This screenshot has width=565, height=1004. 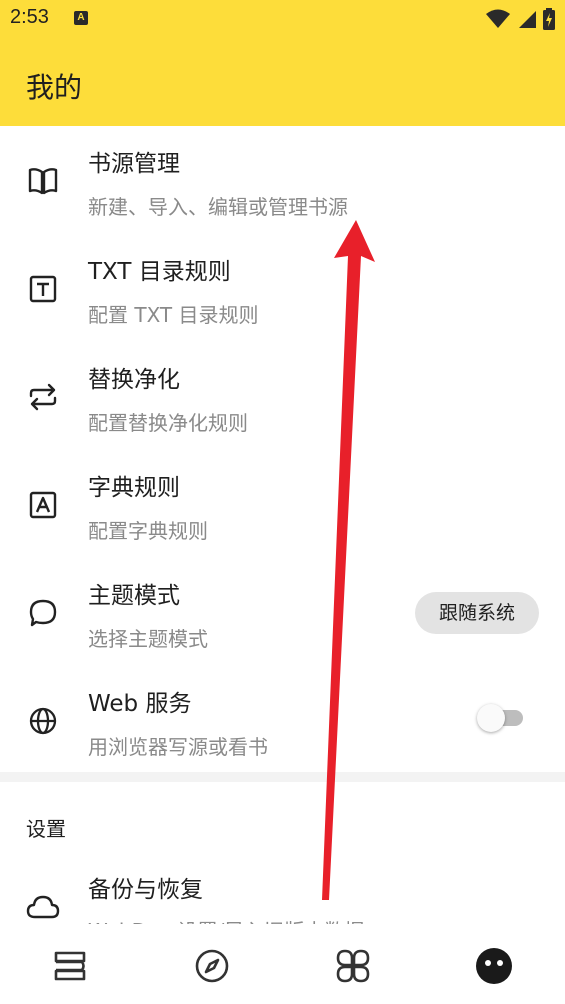 What do you see at coordinates (282, 504) in the screenshot?
I see `menu-item-dictionary-rules: 字典规则 配置字典规则` at bounding box center [282, 504].